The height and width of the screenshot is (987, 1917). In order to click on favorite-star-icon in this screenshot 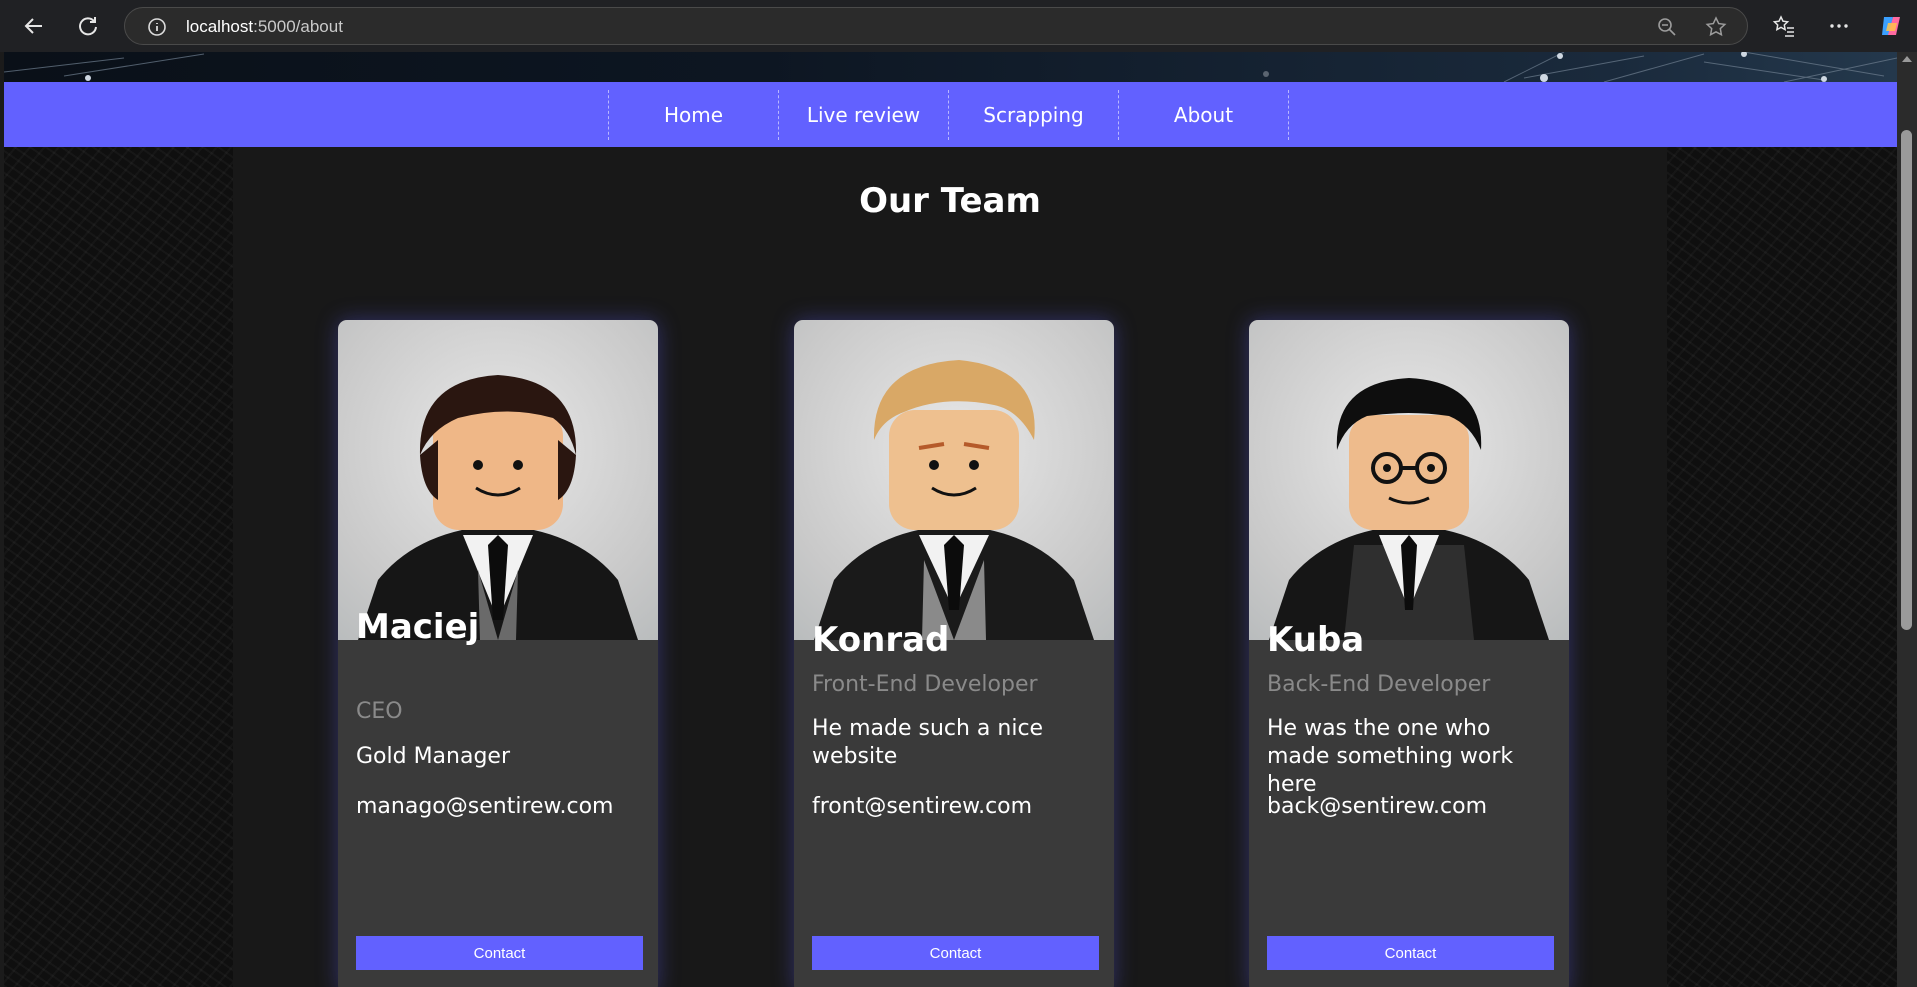, I will do `click(1716, 27)`.